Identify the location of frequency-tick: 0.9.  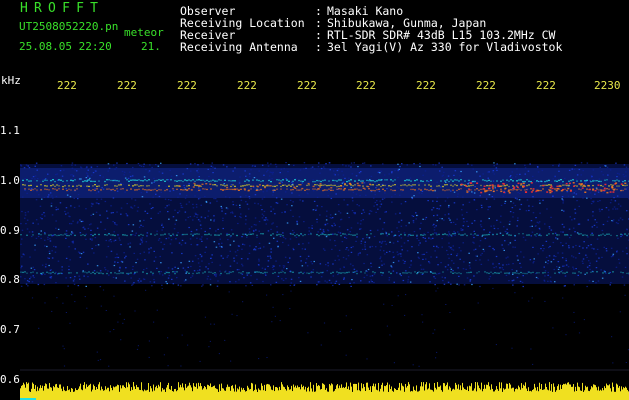
(10, 230).